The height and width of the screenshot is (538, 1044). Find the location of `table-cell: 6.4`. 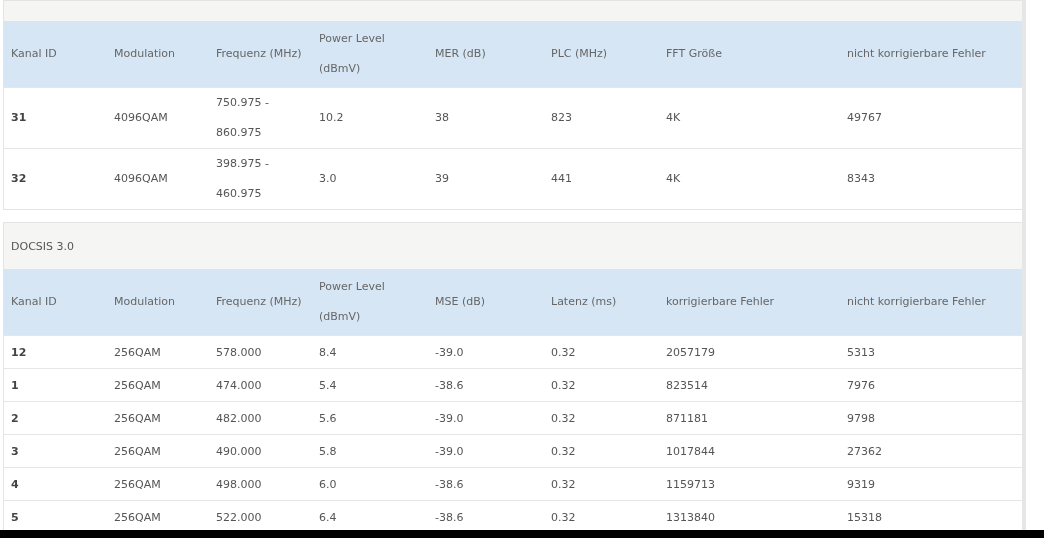

table-cell: 6.4 is located at coordinates (328, 517).